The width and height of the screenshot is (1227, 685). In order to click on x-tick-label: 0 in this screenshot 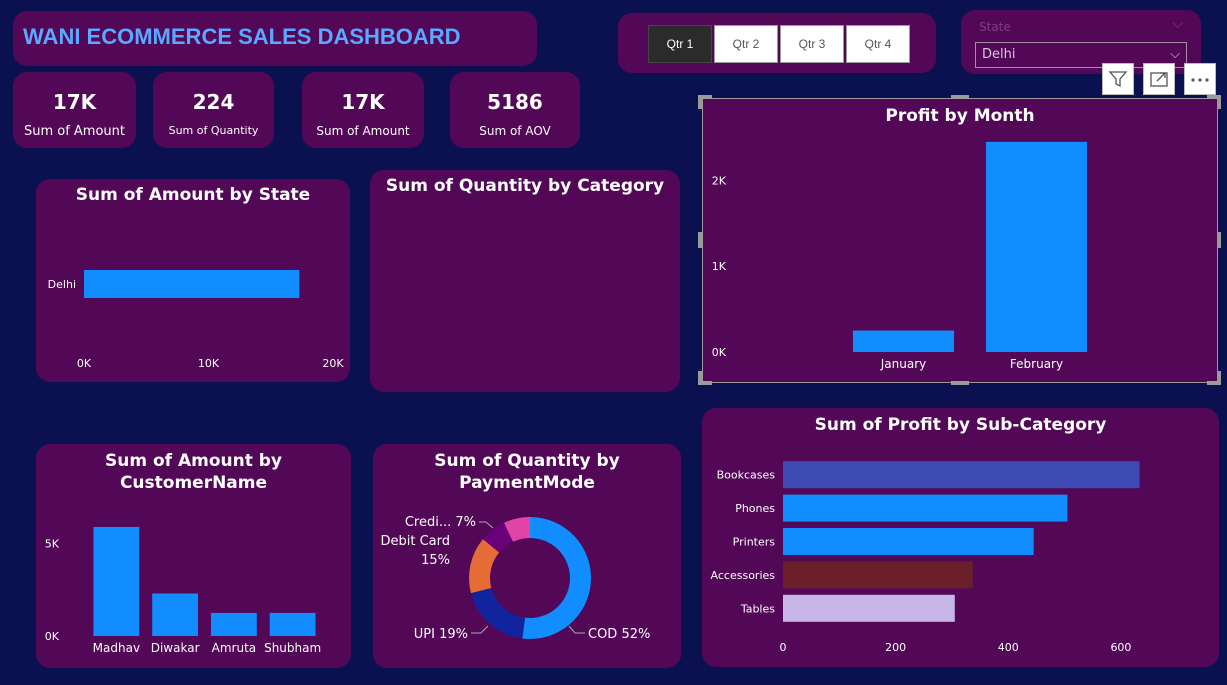, I will do `click(783, 647)`.